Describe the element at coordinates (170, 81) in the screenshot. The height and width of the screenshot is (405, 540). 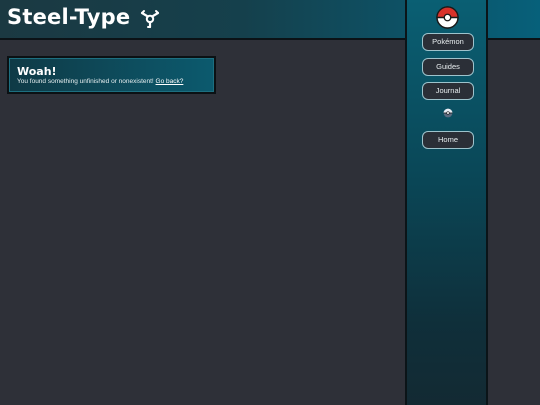
I see `go-back-link: Go back?` at that location.